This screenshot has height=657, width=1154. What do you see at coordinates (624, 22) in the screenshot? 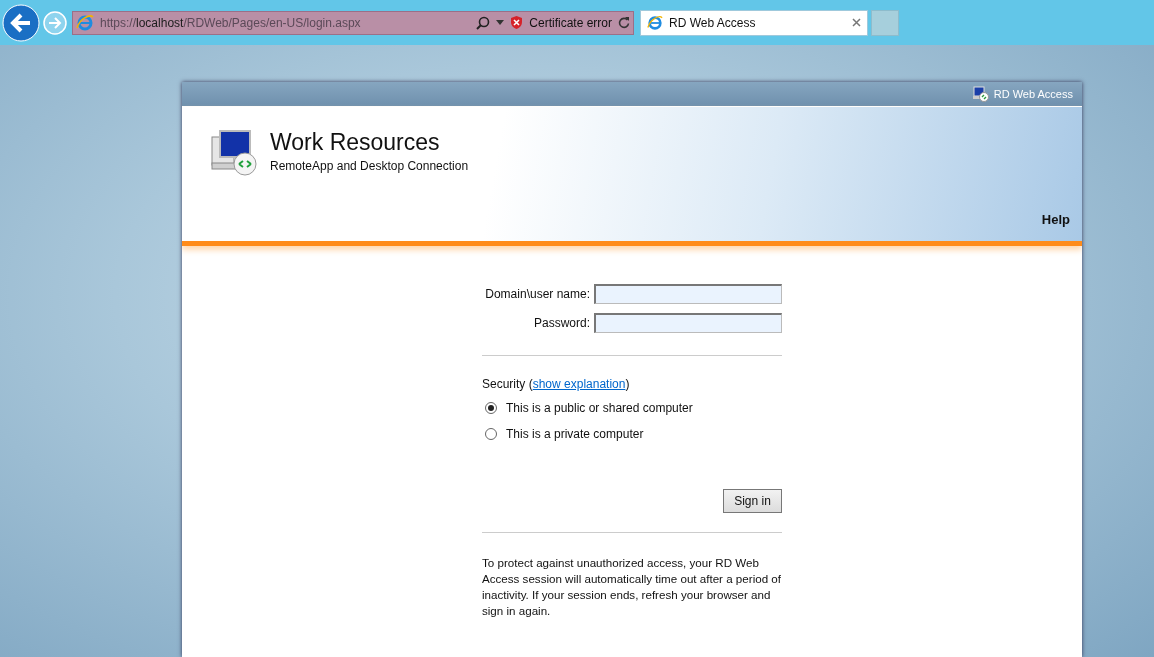
I see `refresh-icon` at bounding box center [624, 22].